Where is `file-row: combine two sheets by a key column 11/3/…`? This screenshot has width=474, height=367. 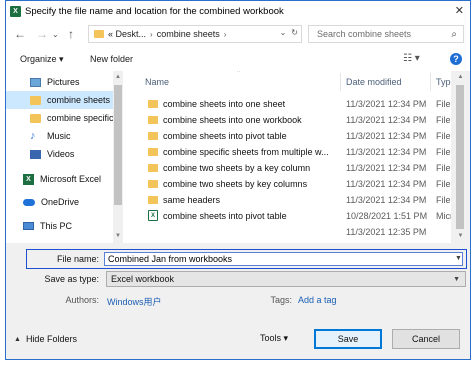 file-row: combine two sheets by a key column 11/3/… is located at coordinates (287, 168).